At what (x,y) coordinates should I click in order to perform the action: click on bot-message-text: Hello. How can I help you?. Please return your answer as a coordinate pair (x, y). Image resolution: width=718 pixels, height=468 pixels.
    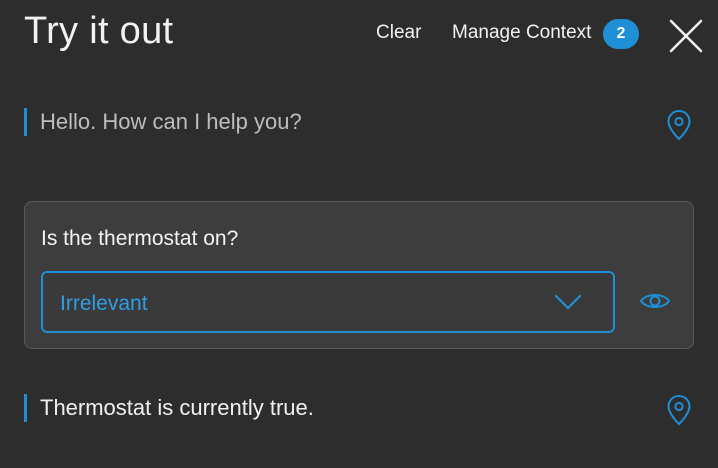
    Looking at the image, I should click on (171, 121).